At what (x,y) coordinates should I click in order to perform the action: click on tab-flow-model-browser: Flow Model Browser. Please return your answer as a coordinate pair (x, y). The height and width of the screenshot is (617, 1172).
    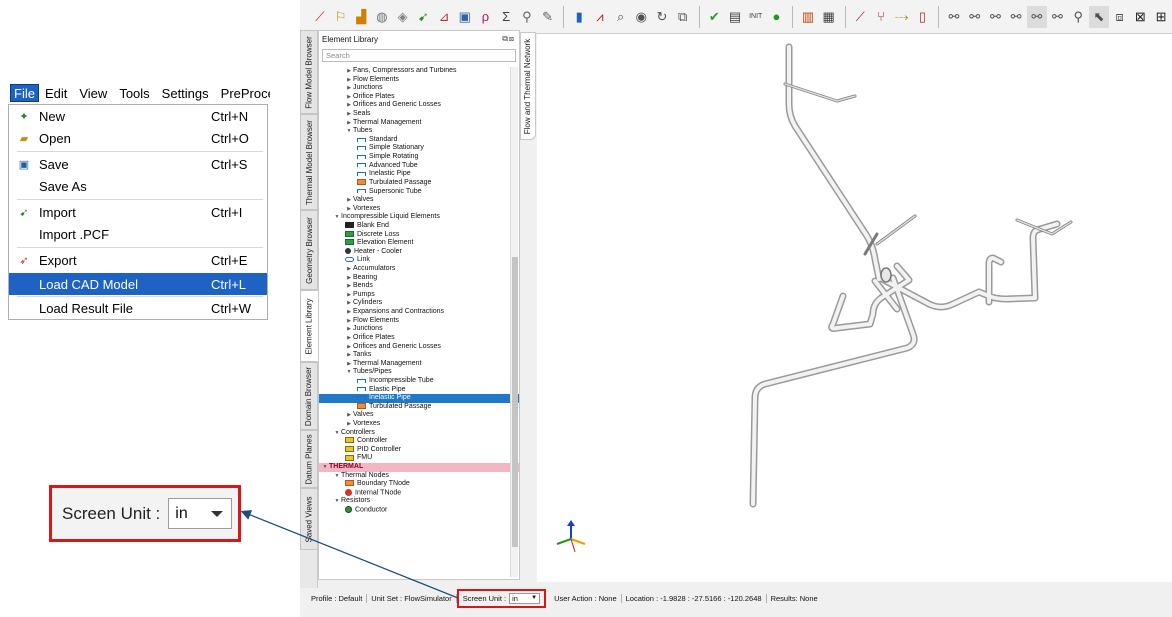
    Looking at the image, I should click on (309, 72).